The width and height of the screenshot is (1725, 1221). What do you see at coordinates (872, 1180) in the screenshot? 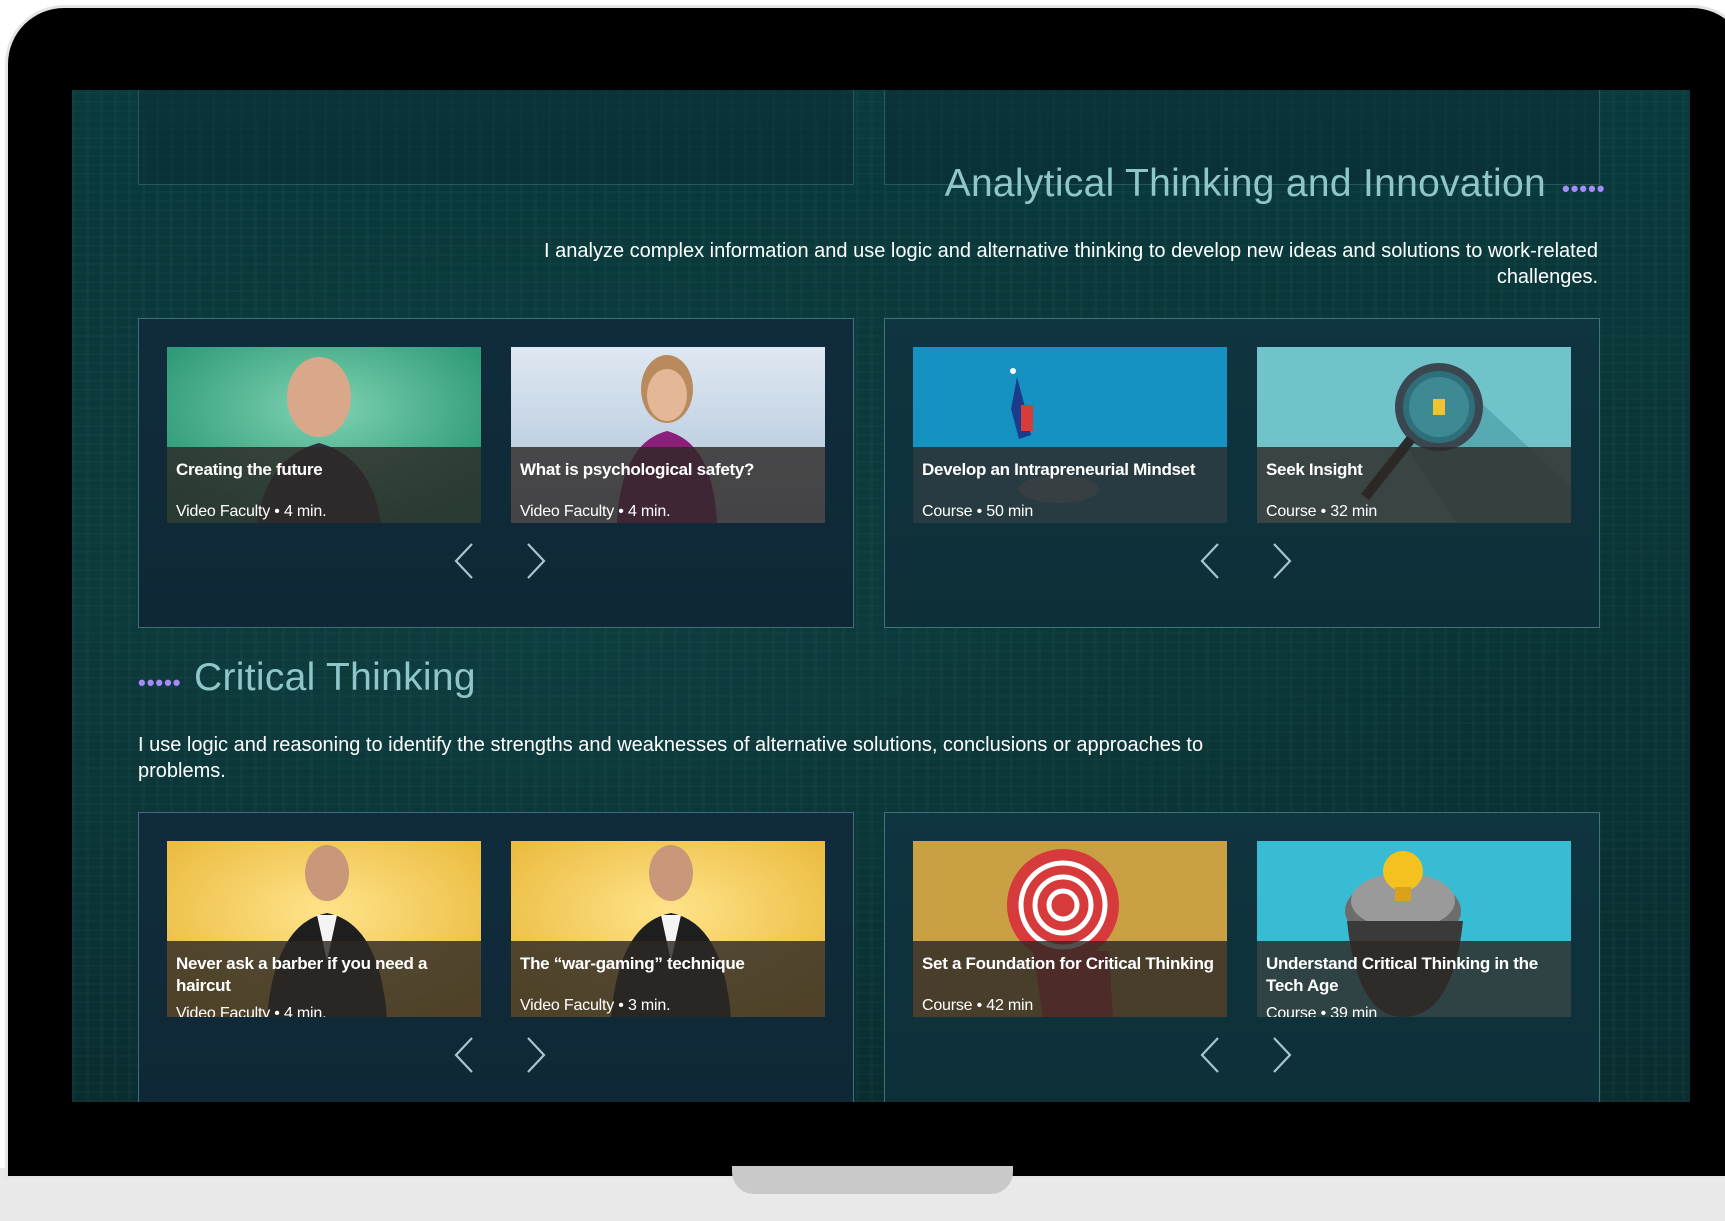
I see `laptop-hinge` at bounding box center [872, 1180].